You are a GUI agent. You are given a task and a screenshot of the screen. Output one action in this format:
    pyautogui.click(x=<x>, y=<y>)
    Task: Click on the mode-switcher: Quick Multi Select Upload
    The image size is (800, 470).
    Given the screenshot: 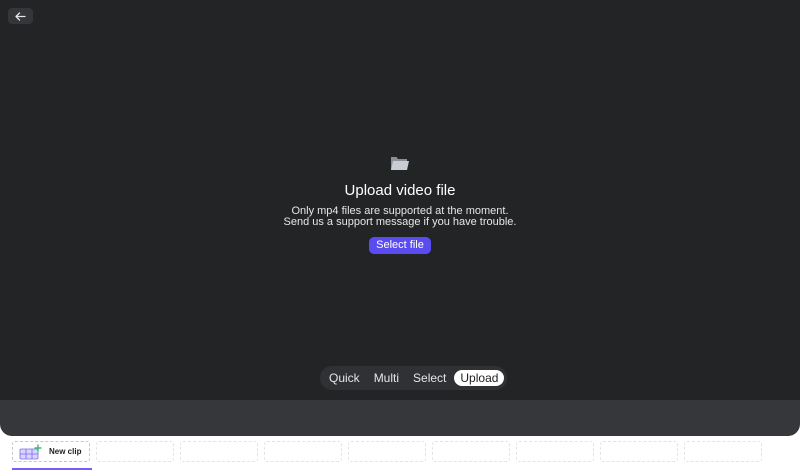 What is the action you would take?
    pyautogui.click(x=414, y=378)
    